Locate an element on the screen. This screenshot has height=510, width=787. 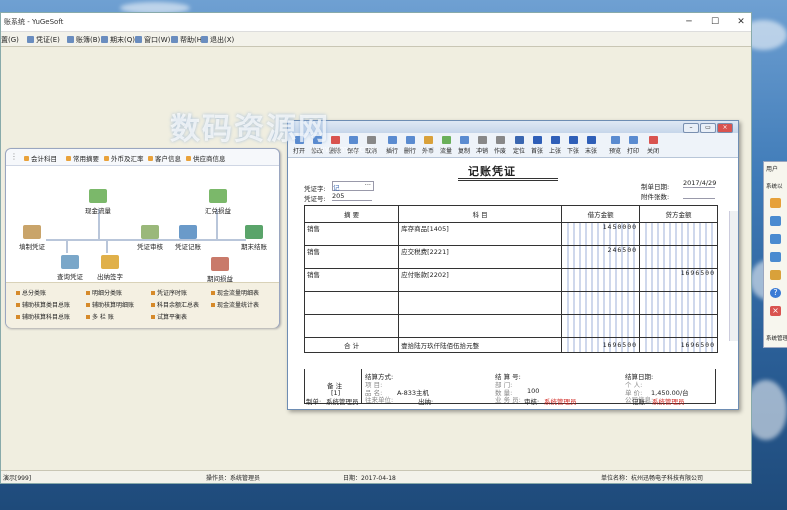
node-query-voucher: 查询凭证 is located at coordinates (70, 268).